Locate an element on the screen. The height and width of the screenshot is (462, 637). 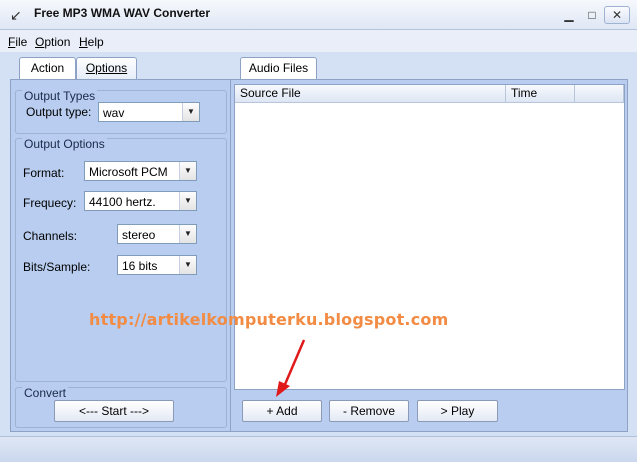
title-bar: ↙ Free MP3 WMA WAV Converter ▁ □ ✕ is located at coordinates (318, 15).